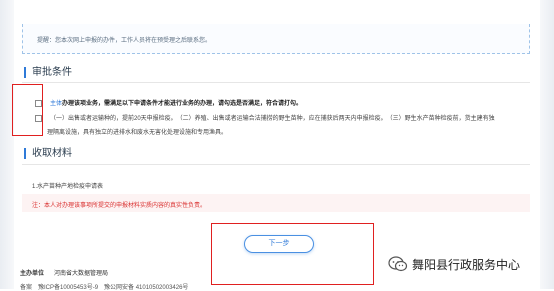 Image resolution: width=554 pixels, height=291 pixels. I want to click on approval-divider, so click(276, 82).